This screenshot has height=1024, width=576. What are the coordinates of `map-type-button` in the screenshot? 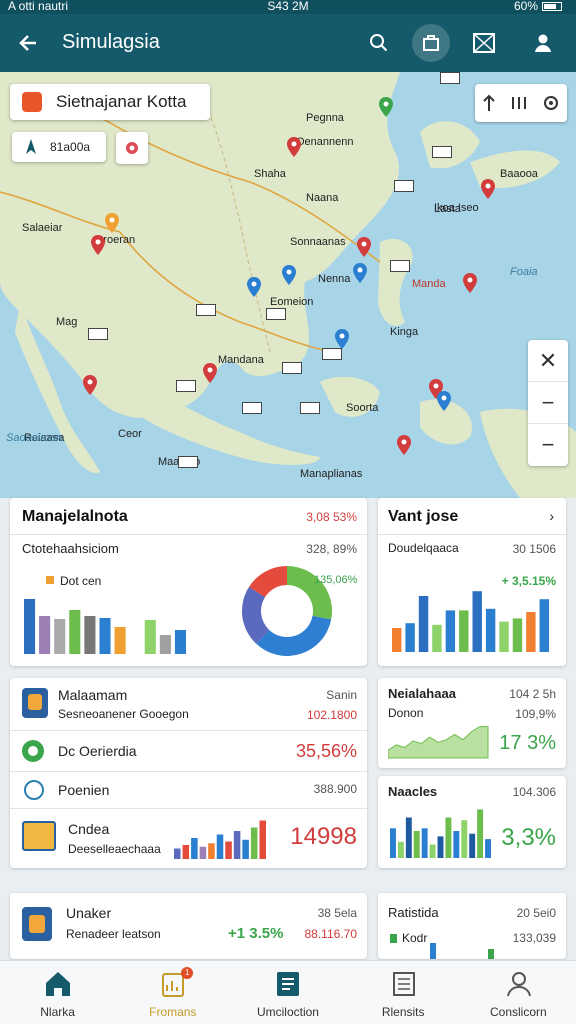 It's located at (484, 43).